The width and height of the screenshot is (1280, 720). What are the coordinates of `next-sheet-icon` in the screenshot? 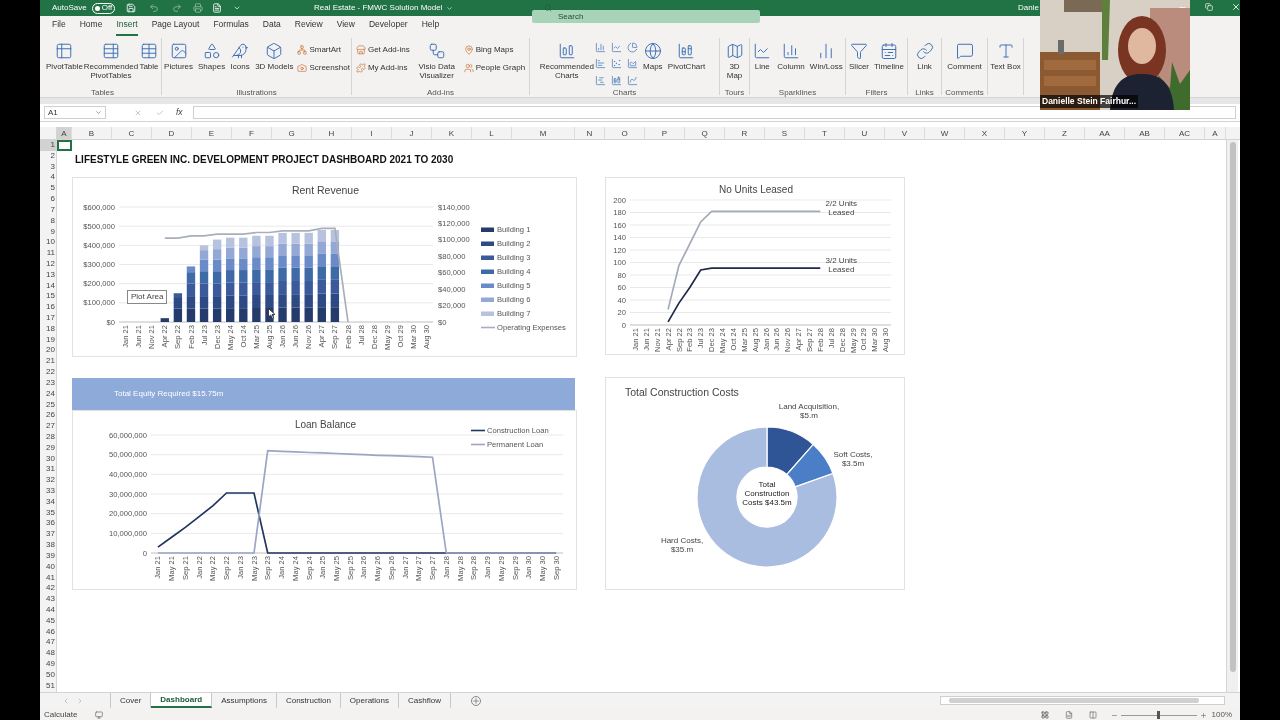 It's located at (80, 700).